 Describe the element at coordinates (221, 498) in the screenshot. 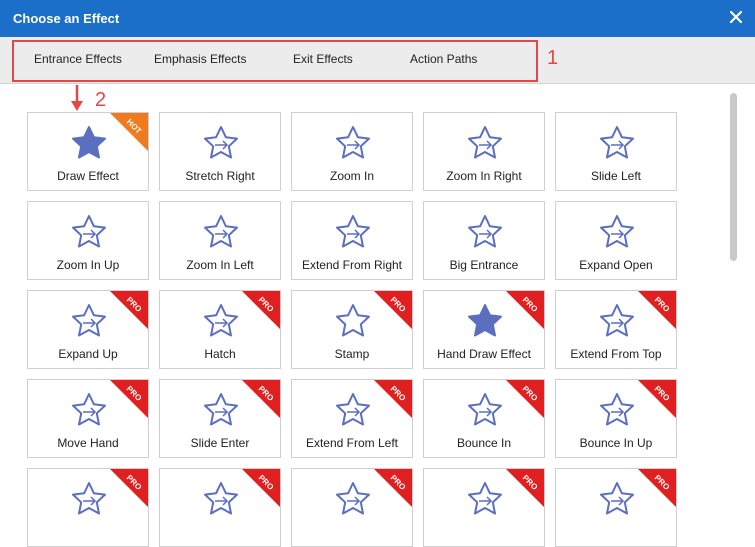

I see `slide-horizontal-star-icon` at that location.